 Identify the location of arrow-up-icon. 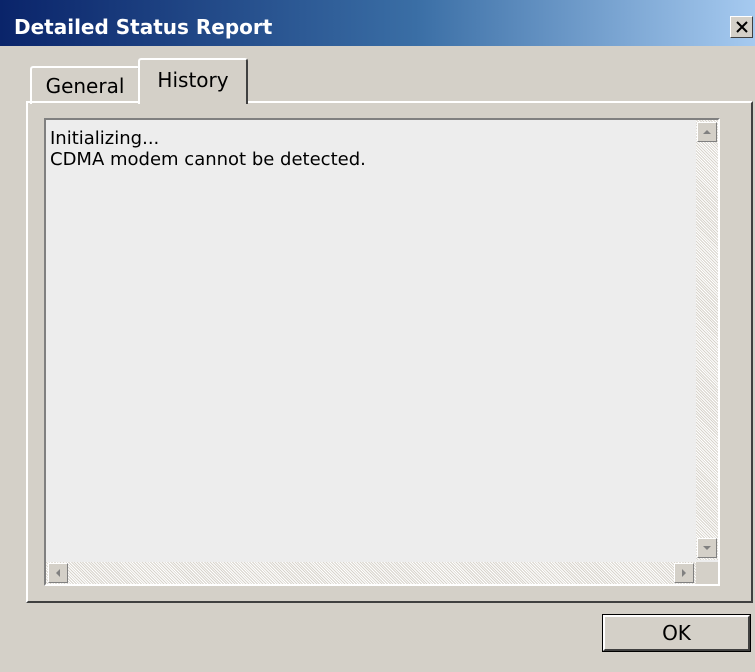
(707, 132).